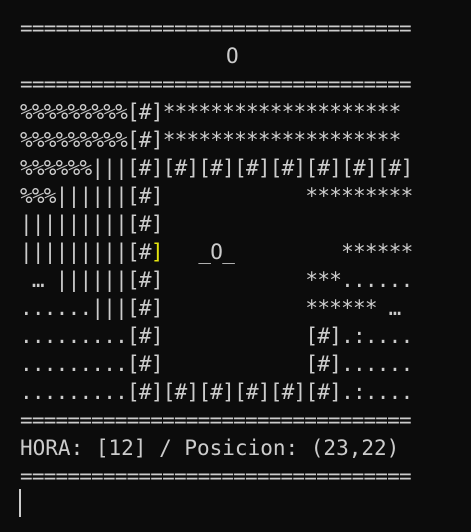 The width and height of the screenshot is (471, 532). I want to click on top-marker: O, so click(232, 56).